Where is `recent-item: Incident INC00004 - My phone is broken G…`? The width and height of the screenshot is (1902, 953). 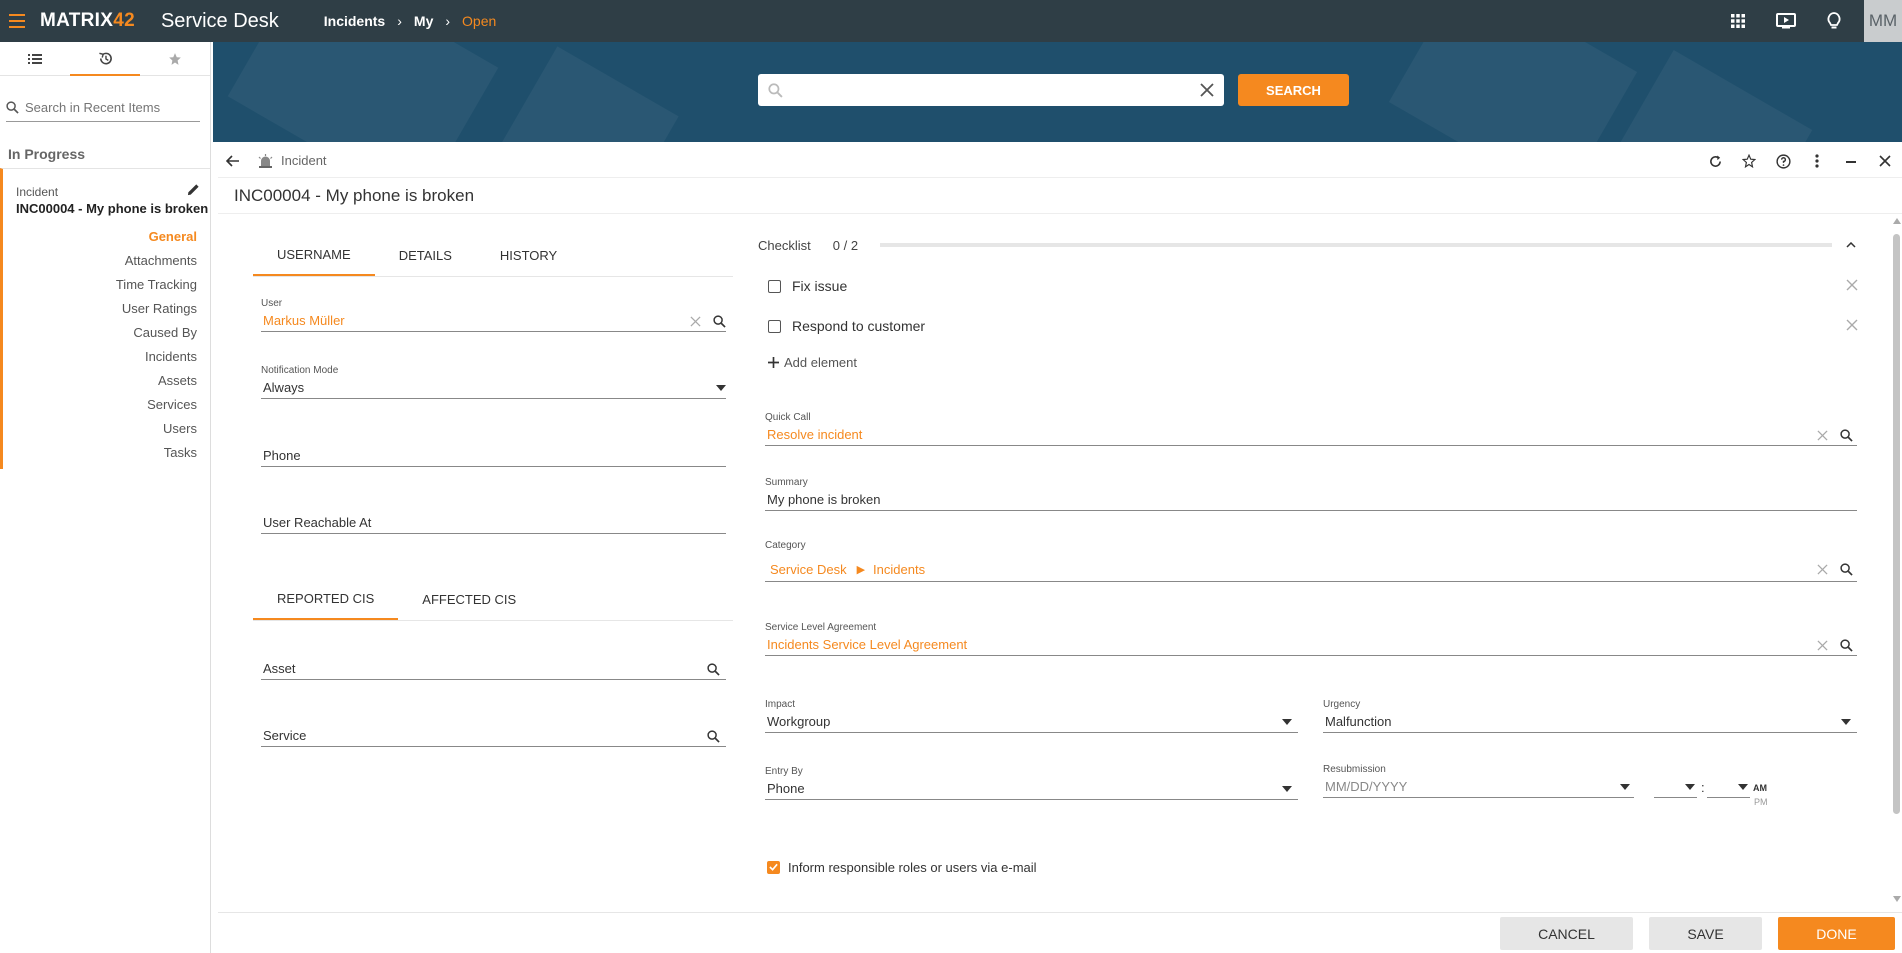
recent-item: Incident INC00004 - My phone is broken G… is located at coordinates (105, 318).